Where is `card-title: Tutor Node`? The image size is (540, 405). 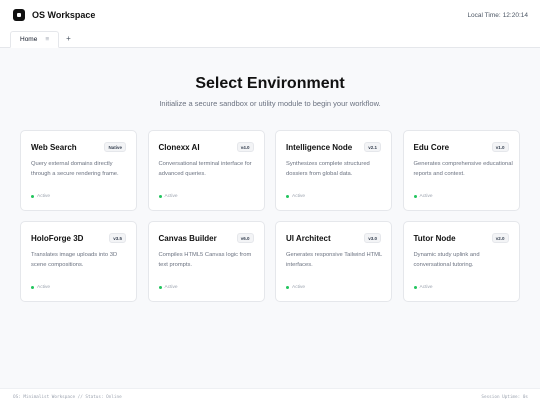 card-title: Tutor Node is located at coordinates (434, 238).